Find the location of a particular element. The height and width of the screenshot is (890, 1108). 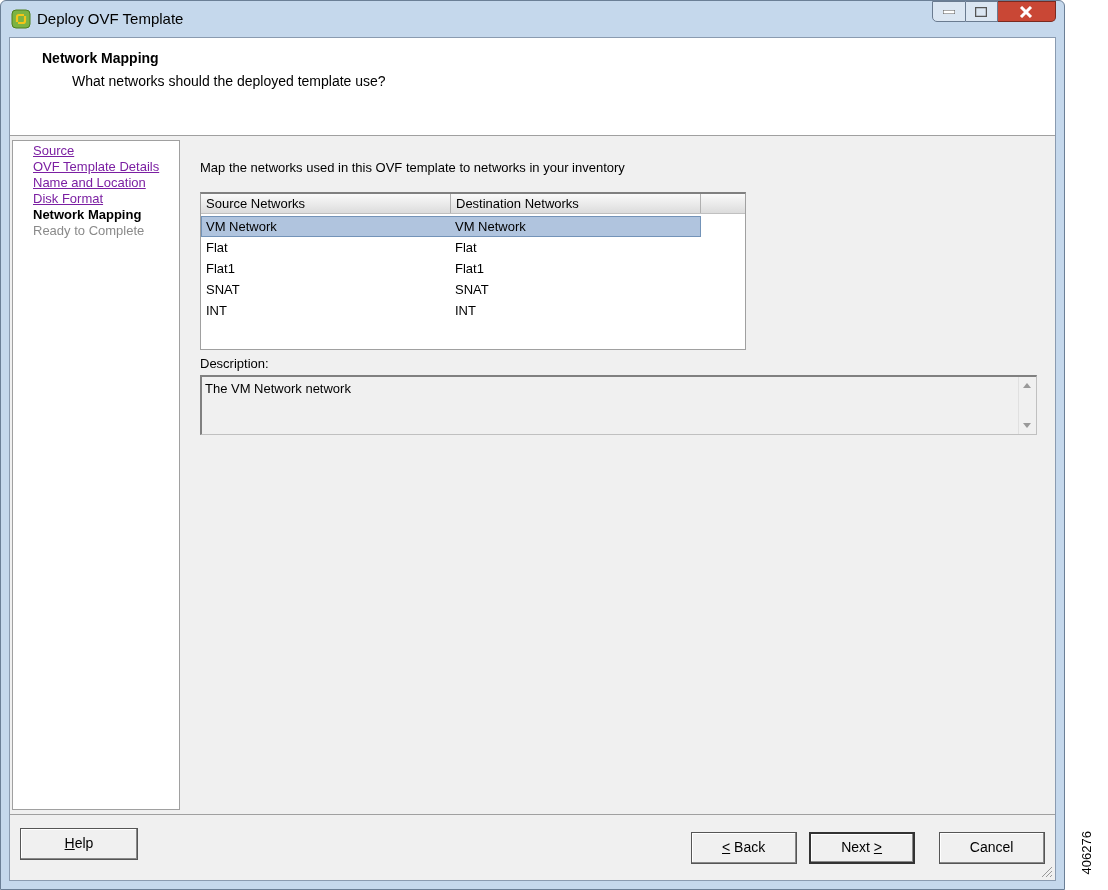

maximize-icon is located at coordinates (981, 11).